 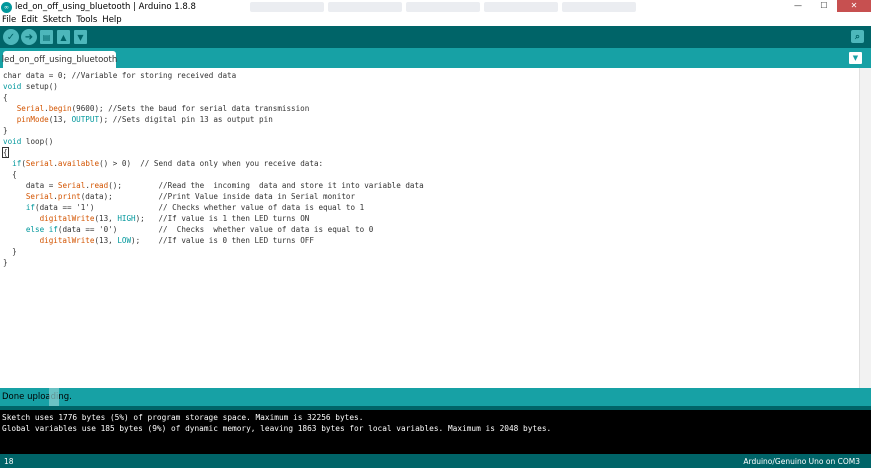 What do you see at coordinates (126, 218) in the screenshot?
I see `code-token: HIGH` at bounding box center [126, 218].